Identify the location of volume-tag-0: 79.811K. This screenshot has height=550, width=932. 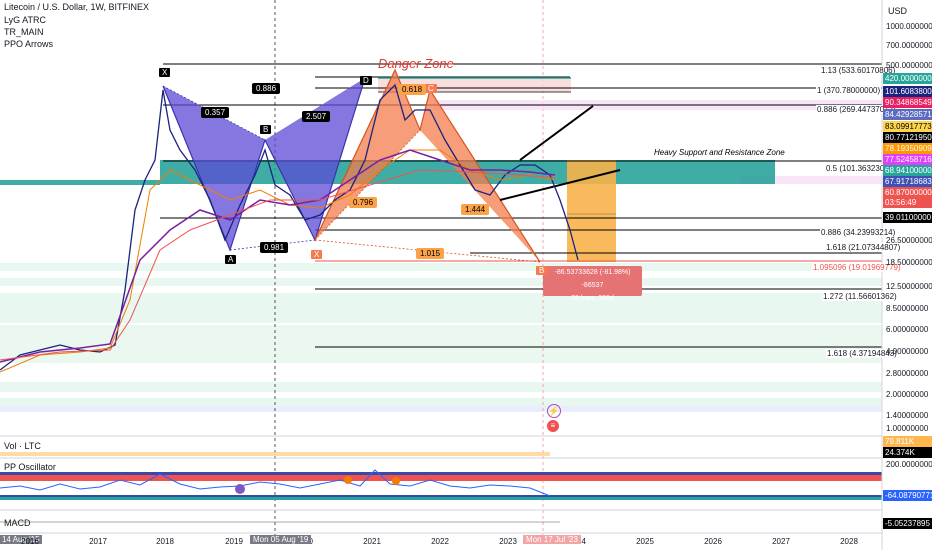
(907, 441).